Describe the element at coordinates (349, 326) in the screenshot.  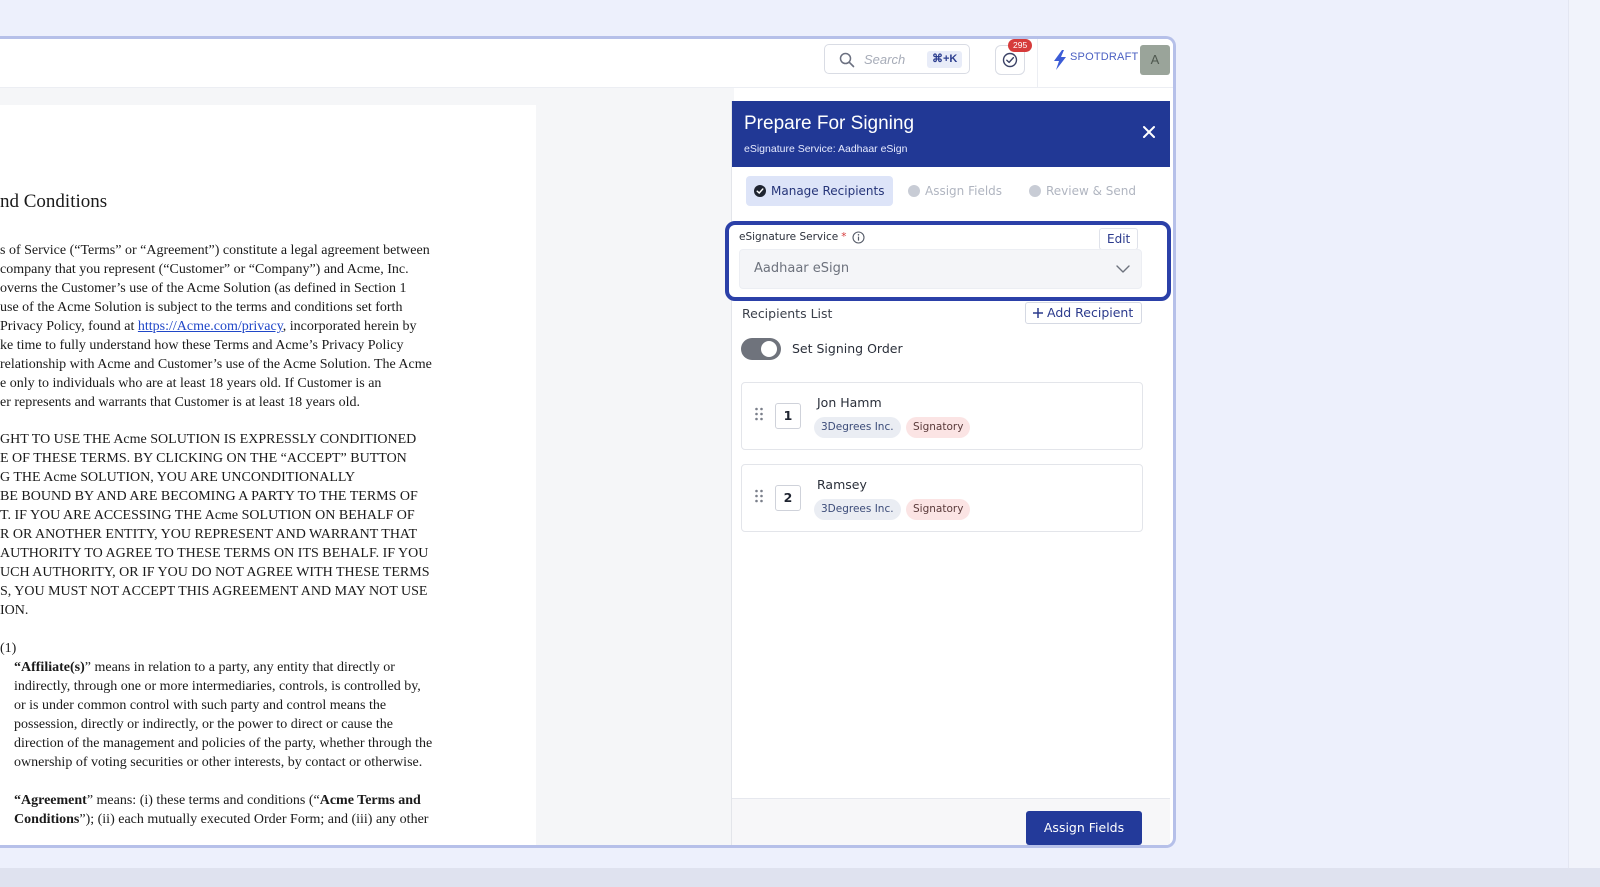
I see `doc-text: , incorporated herein by` at that location.